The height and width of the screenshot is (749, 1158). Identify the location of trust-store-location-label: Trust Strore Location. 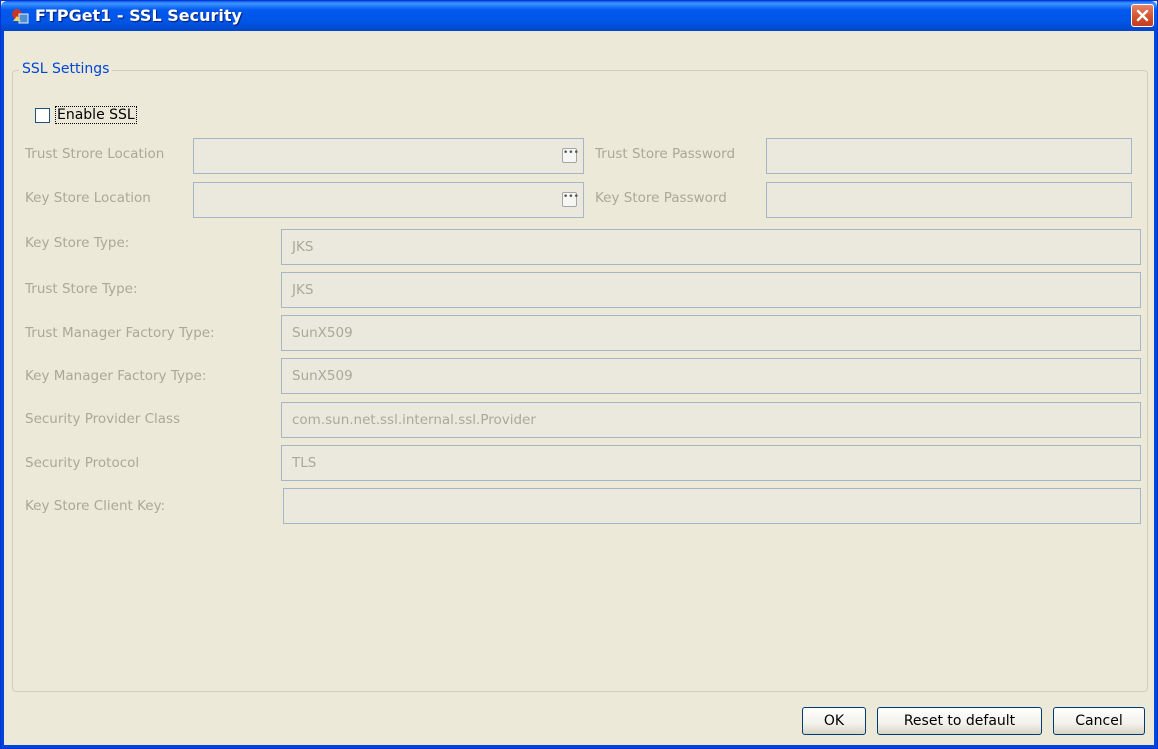
(95, 154).